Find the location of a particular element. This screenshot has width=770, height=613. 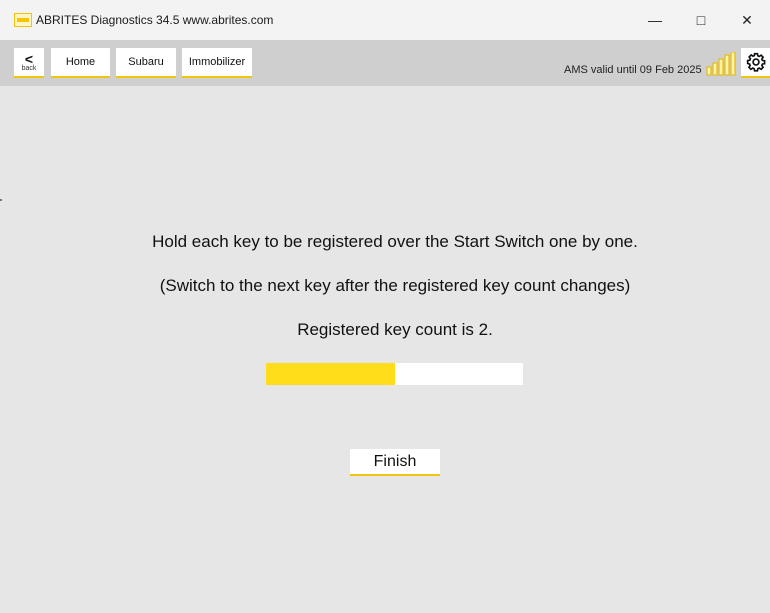

registered-count-text: Registered key count is 2. is located at coordinates (395, 329).